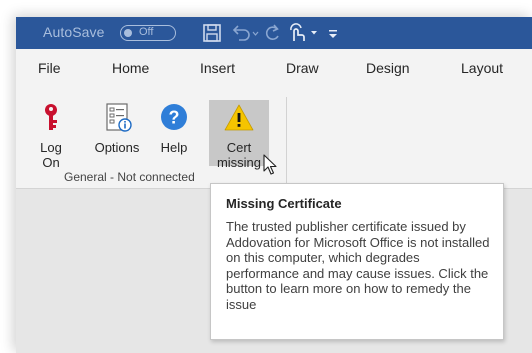 This screenshot has width=532, height=353. I want to click on undo-icon, so click(245, 35).